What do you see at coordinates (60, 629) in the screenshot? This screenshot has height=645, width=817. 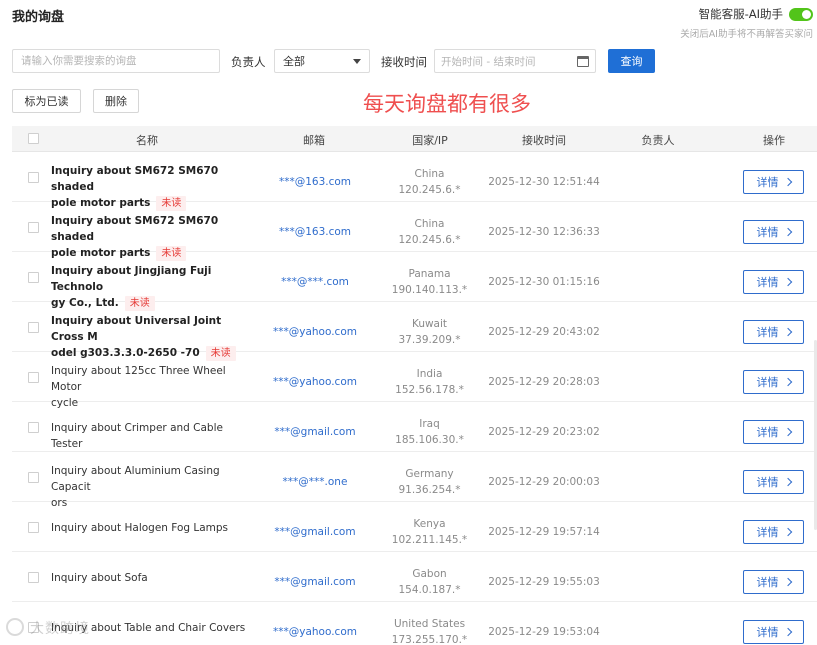 I see `watermark-text: 大数跨境` at bounding box center [60, 629].